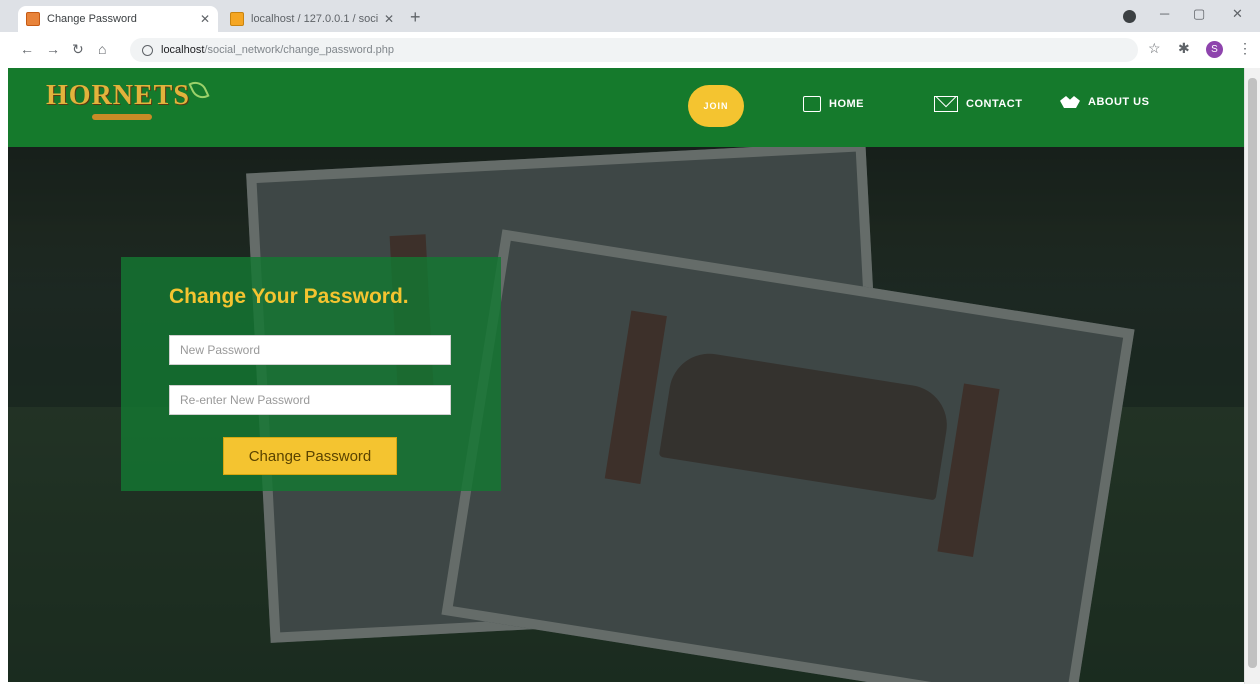  I want to click on home-icon: ⌂, so click(102, 49).